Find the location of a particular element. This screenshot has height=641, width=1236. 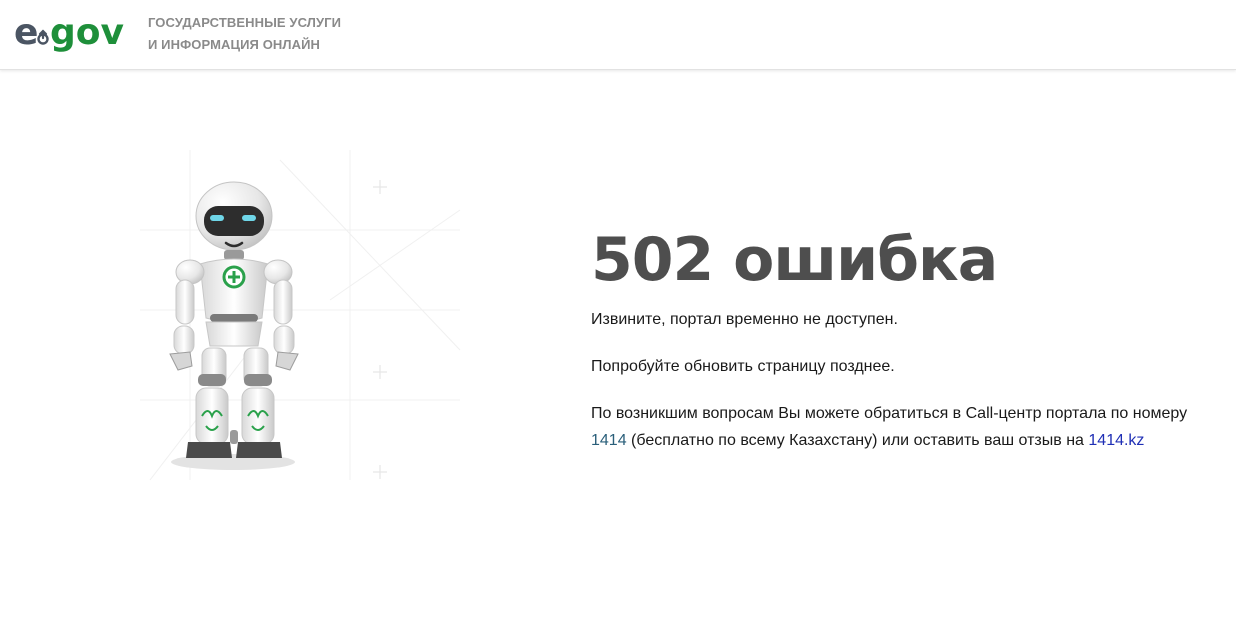

callcenter-phone-link: 1414 is located at coordinates (609, 440).